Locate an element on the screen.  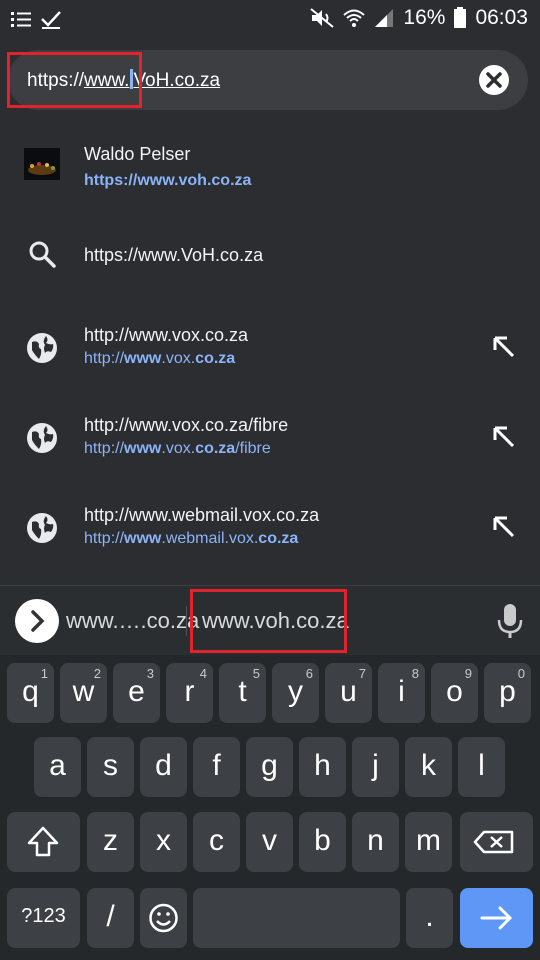
key-w: w2 is located at coordinates (83, 693).